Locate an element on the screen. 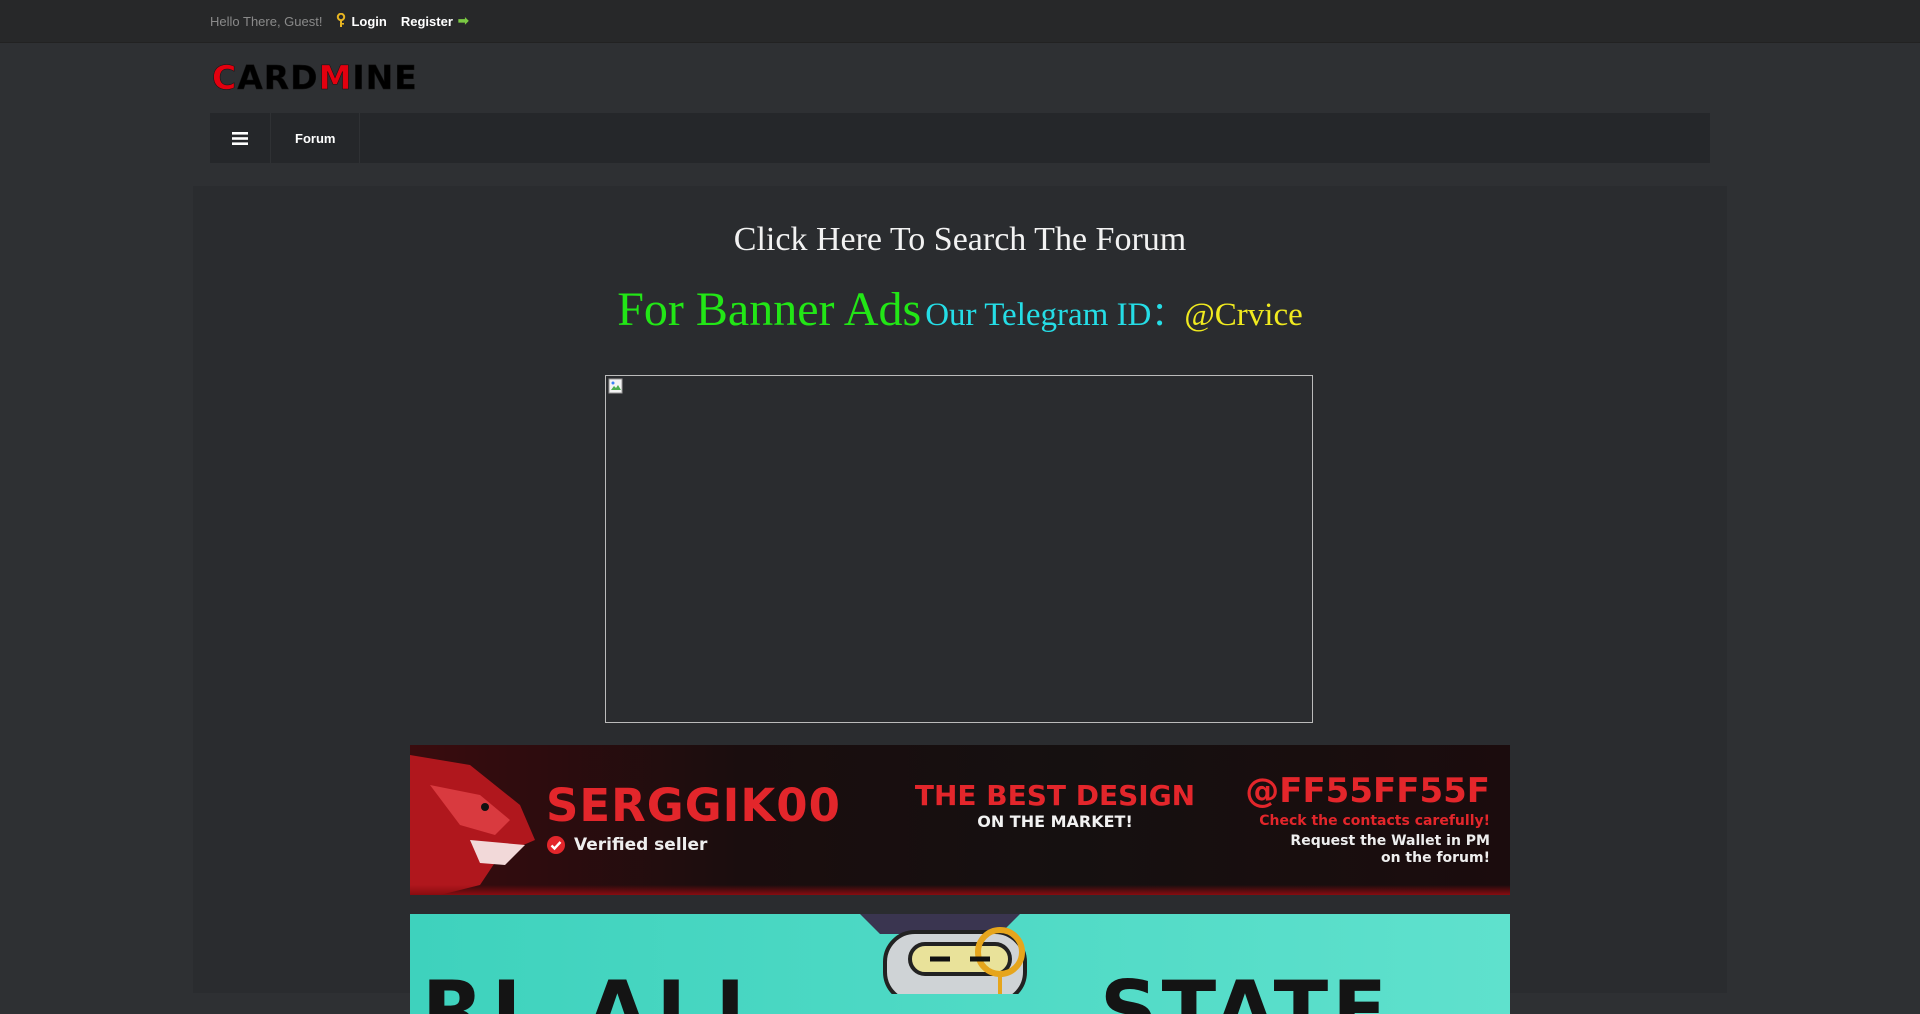 Image resolution: width=1920 pixels, height=1014 pixels. verified-seller-label: Verified seller is located at coordinates (641, 845).